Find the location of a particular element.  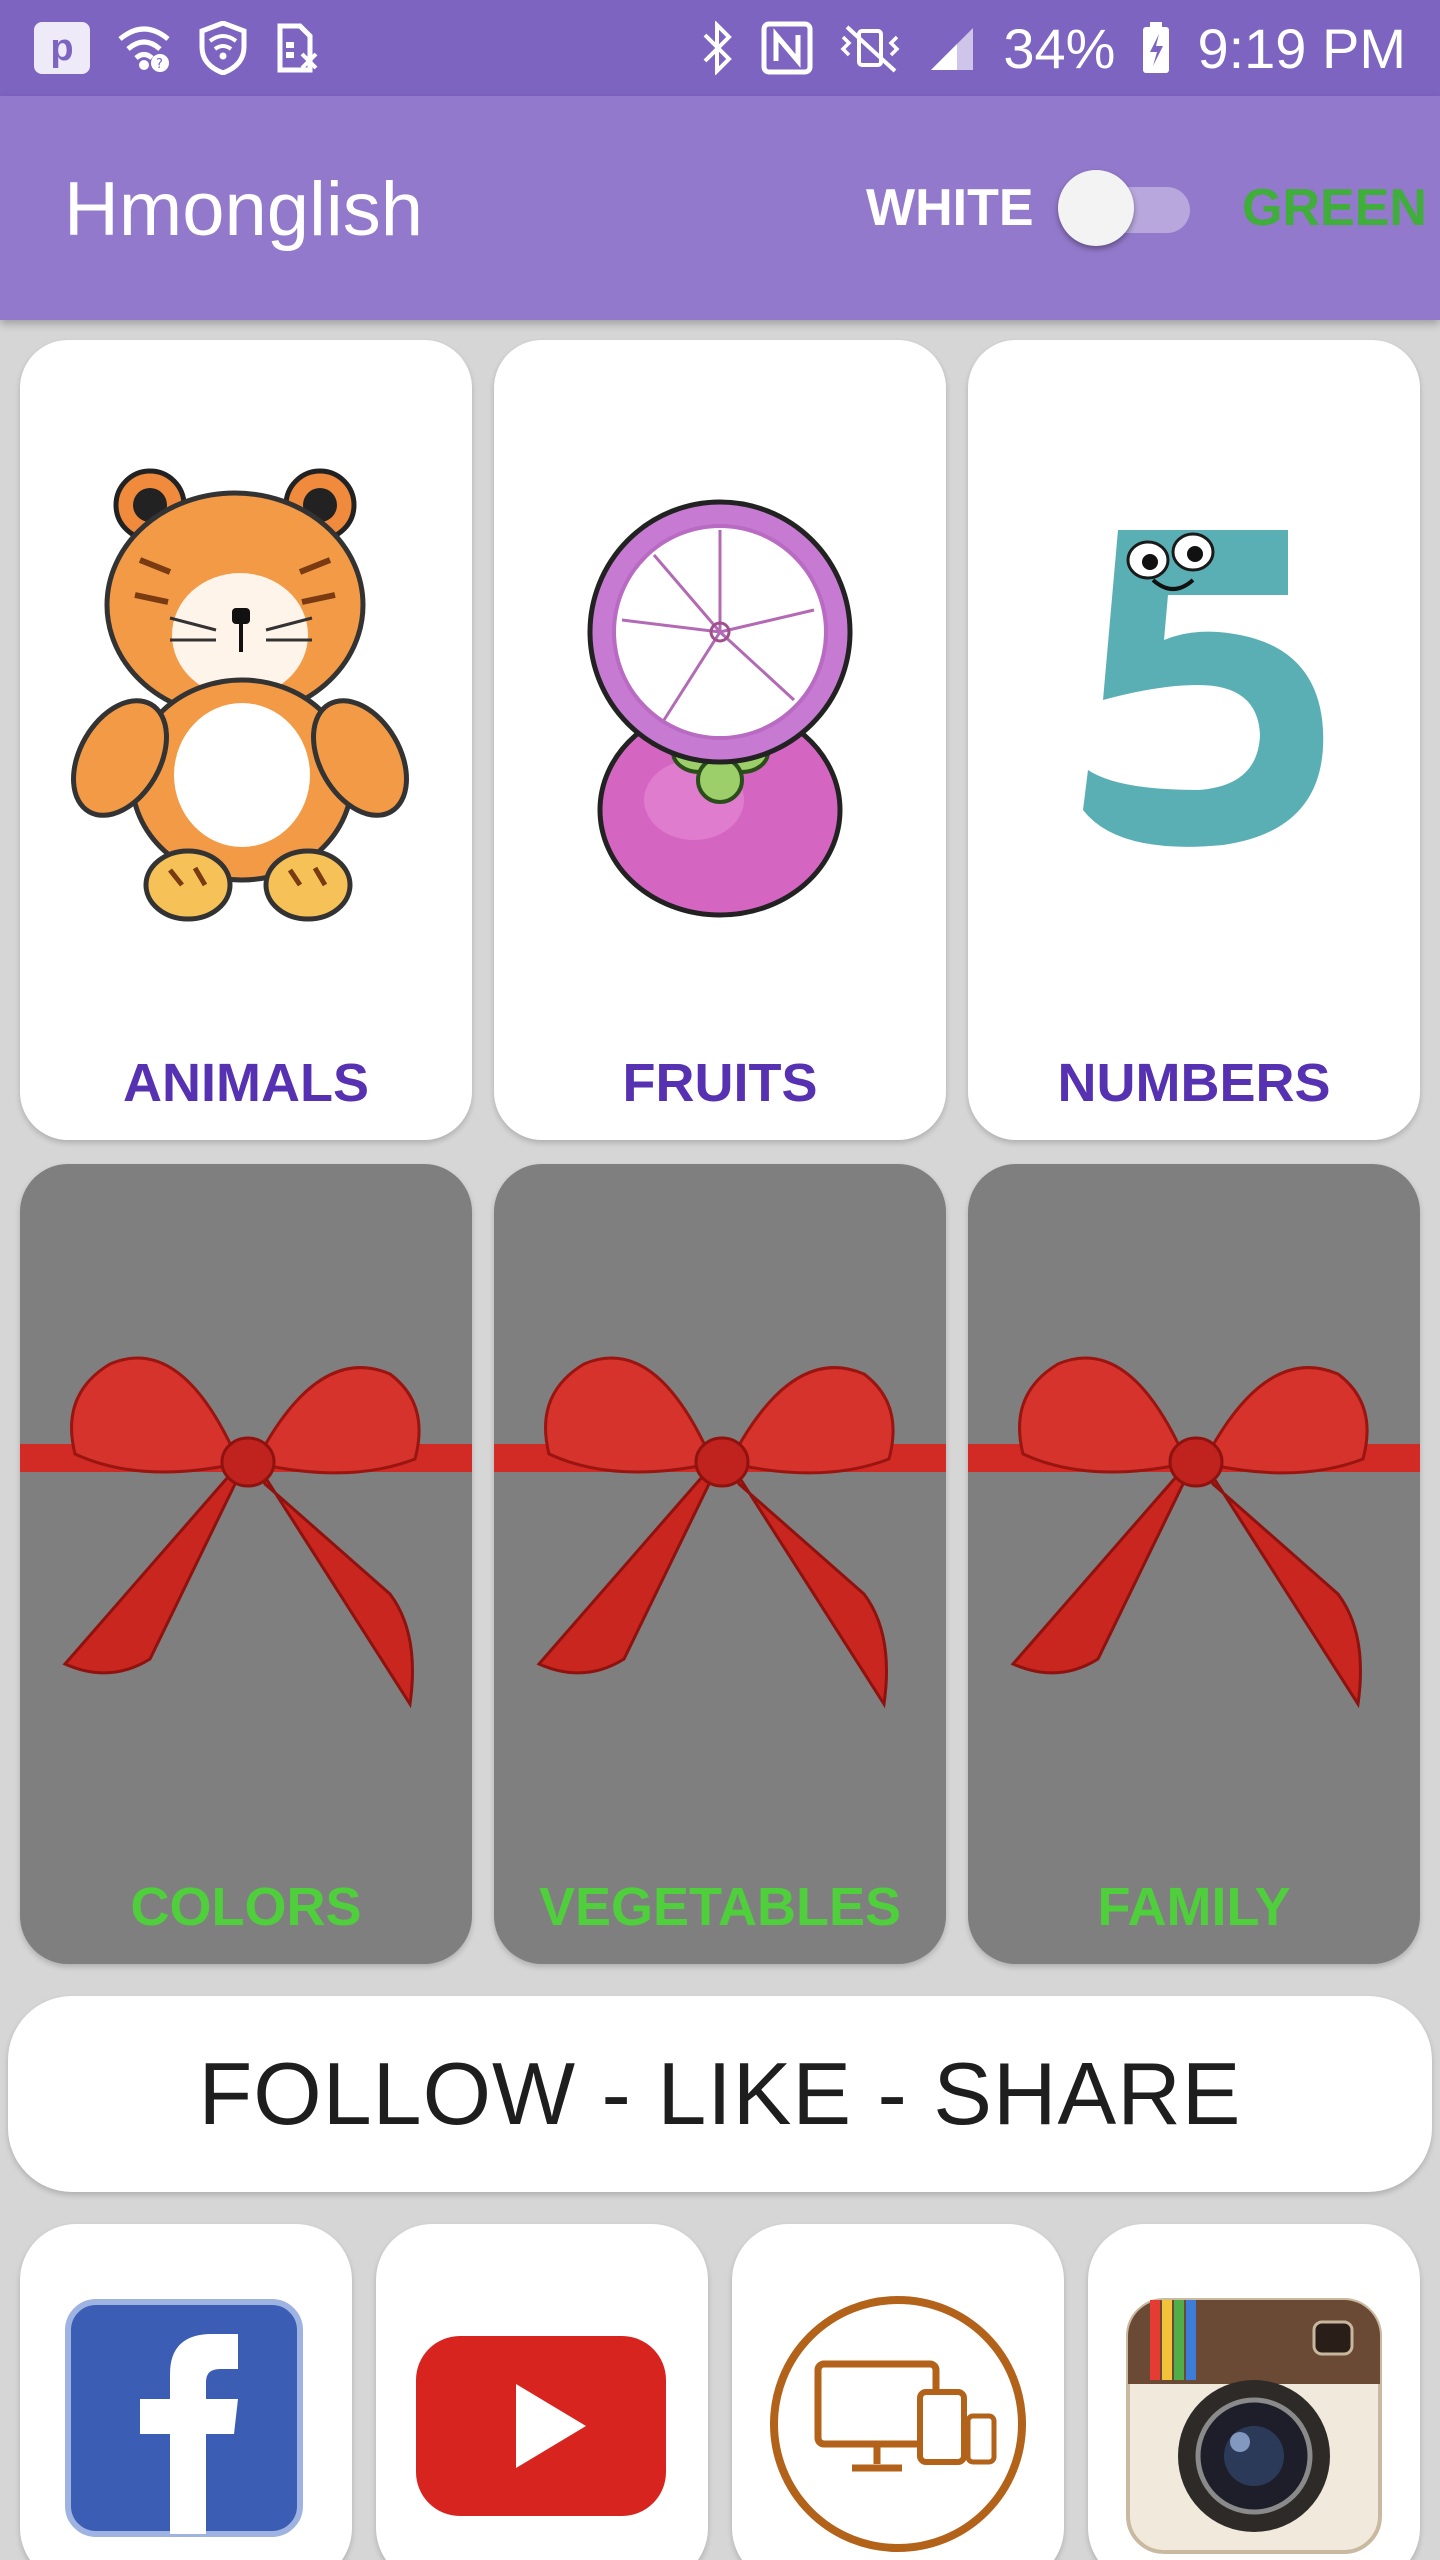

category-label: COLORS is located at coordinates (246, 1907).